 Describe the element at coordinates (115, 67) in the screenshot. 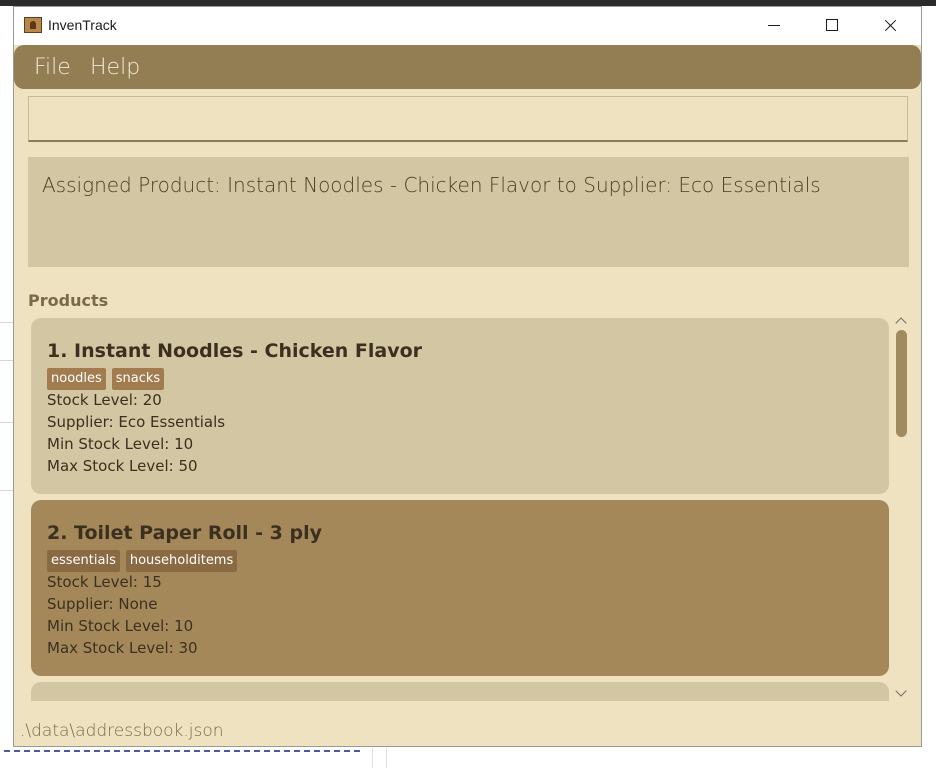

I see `menu-help: Help` at that location.